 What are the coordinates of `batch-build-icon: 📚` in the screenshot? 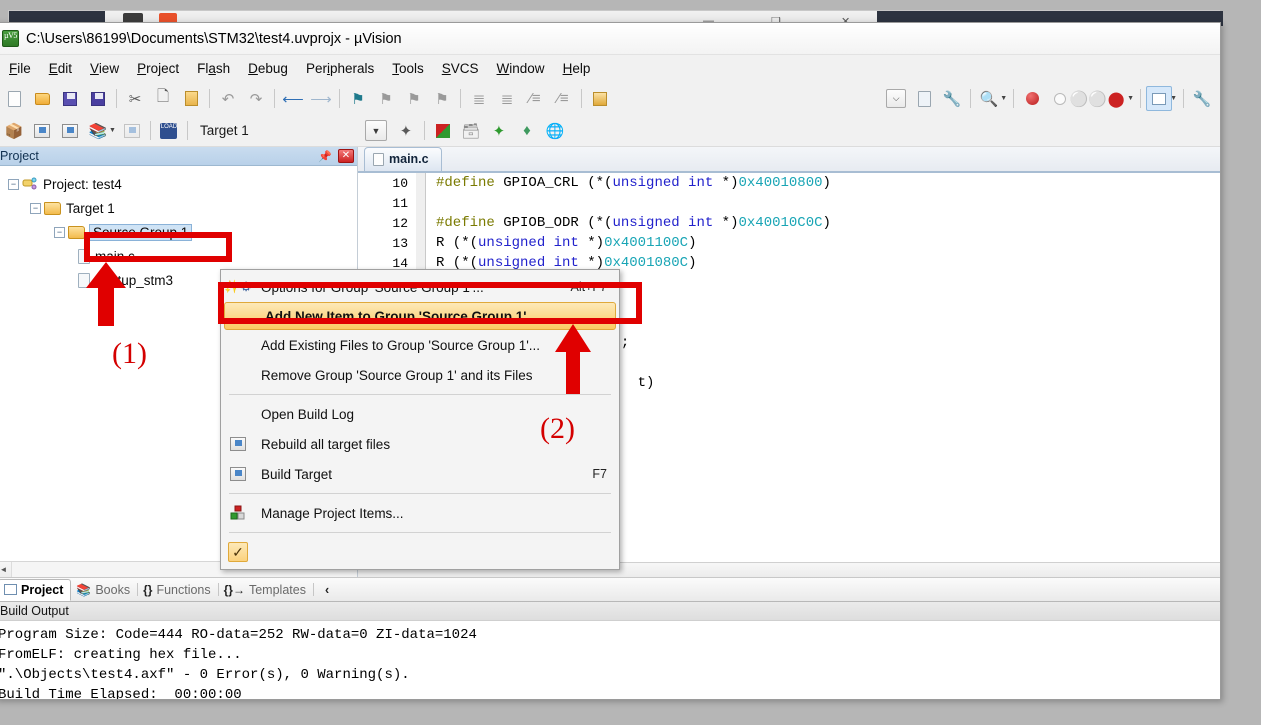 It's located at (98, 130).